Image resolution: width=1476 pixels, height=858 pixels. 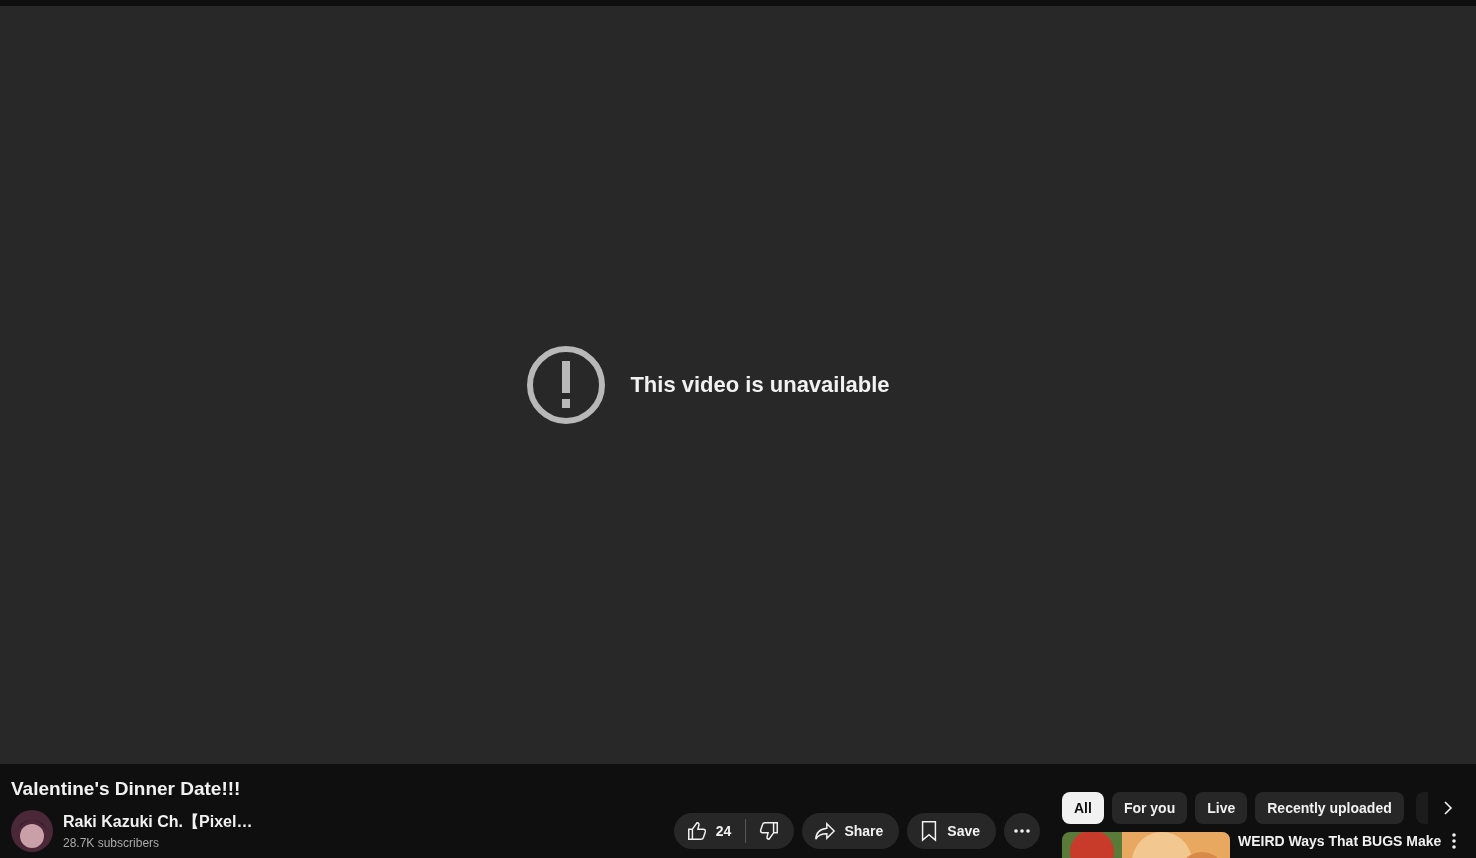 What do you see at coordinates (1149, 808) in the screenshot?
I see `filter-chip: For you` at bounding box center [1149, 808].